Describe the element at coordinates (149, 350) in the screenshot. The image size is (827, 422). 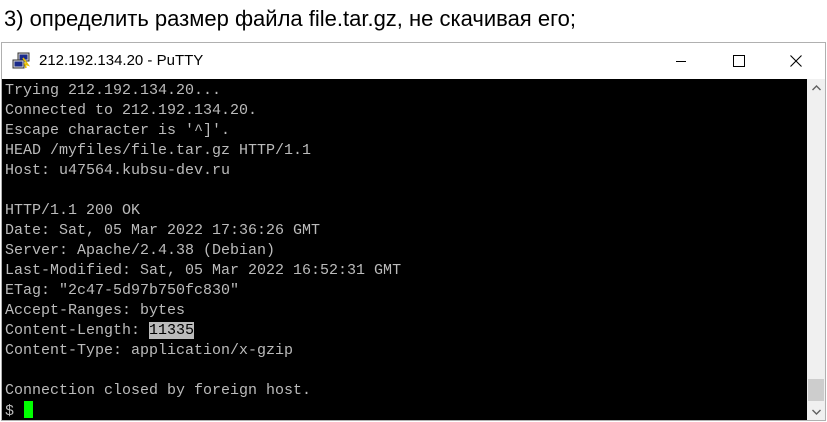
I see `terminal-line: Content-Type: application/x-gzip` at that location.